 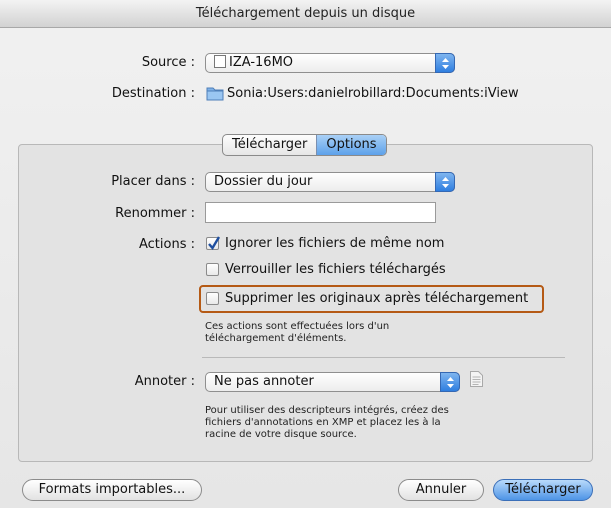 I want to click on download-button: Télécharger, so click(x=543, y=490).